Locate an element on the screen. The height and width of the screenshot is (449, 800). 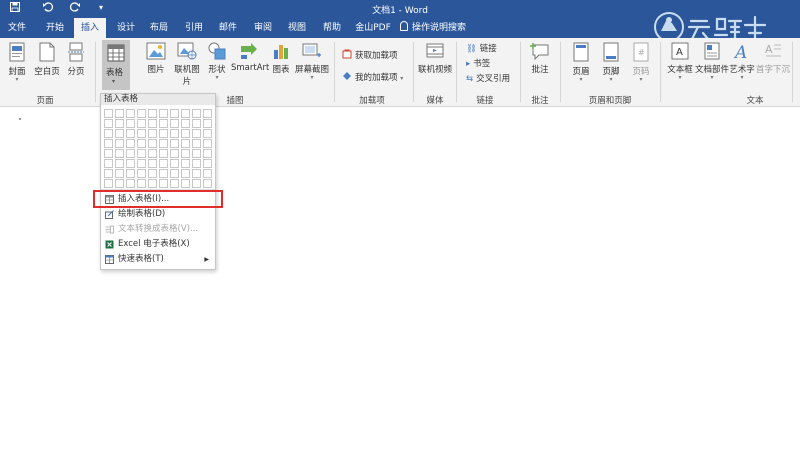
tab-review: 审阅 is located at coordinates (263, 28).